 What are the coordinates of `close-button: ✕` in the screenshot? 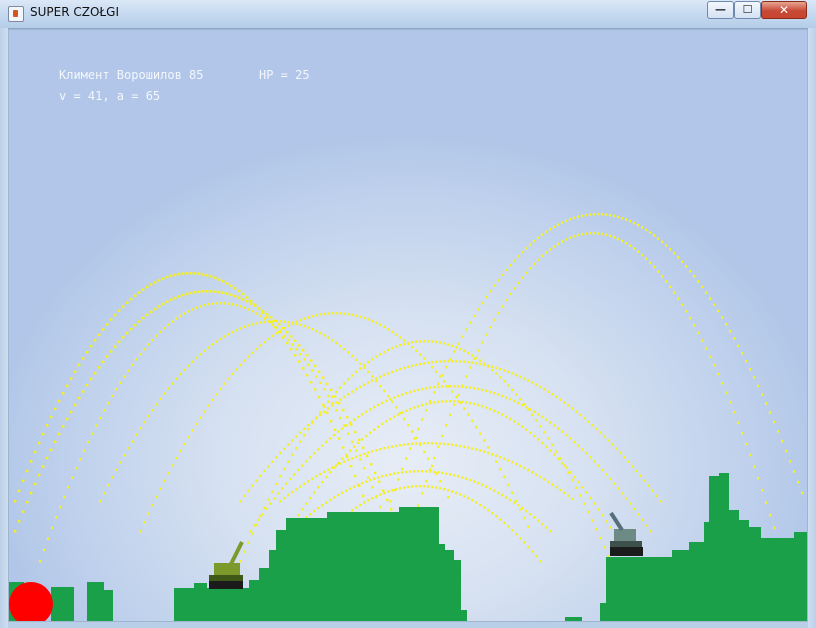 It's located at (784, 10).